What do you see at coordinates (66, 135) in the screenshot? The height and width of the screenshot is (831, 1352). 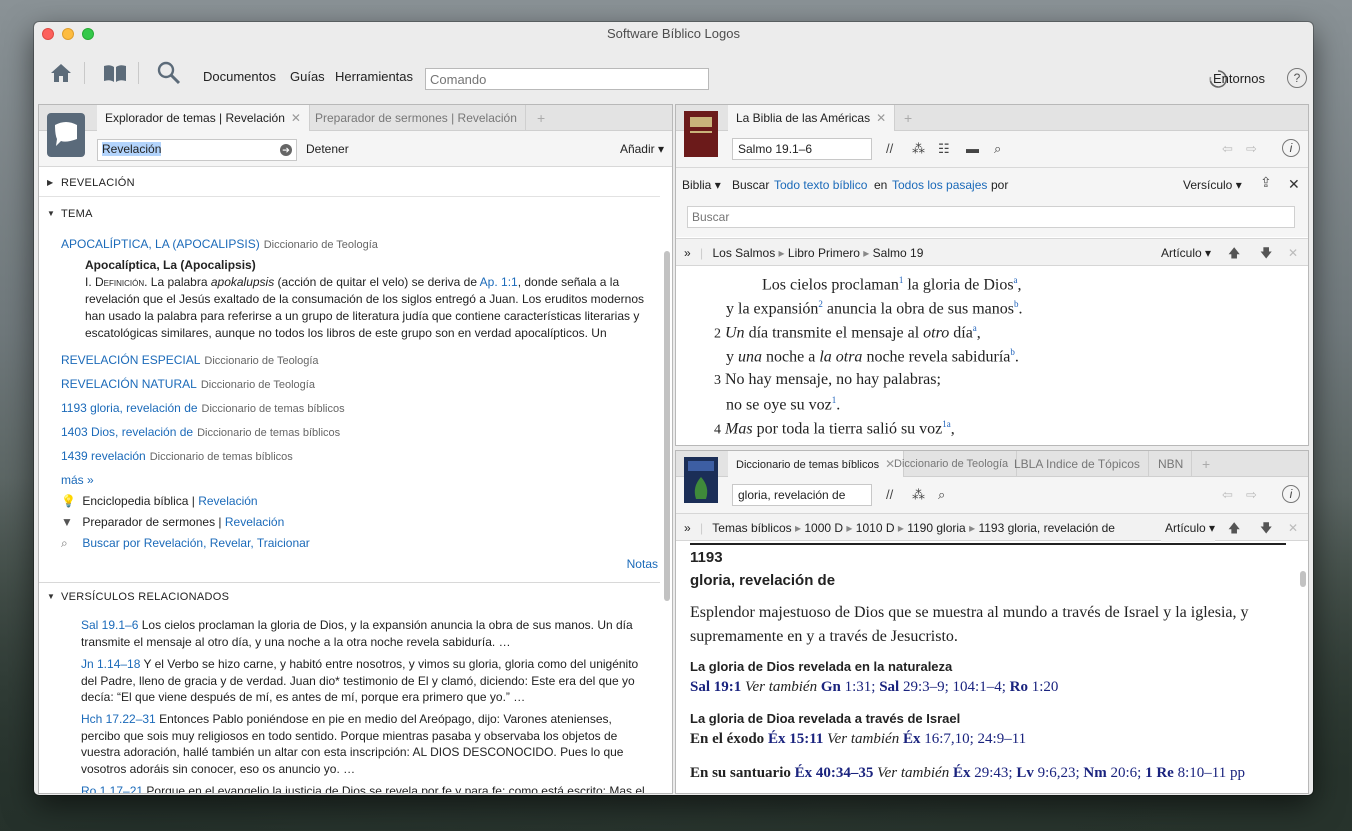 I see `topic-guide-icon` at bounding box center [66, 135].